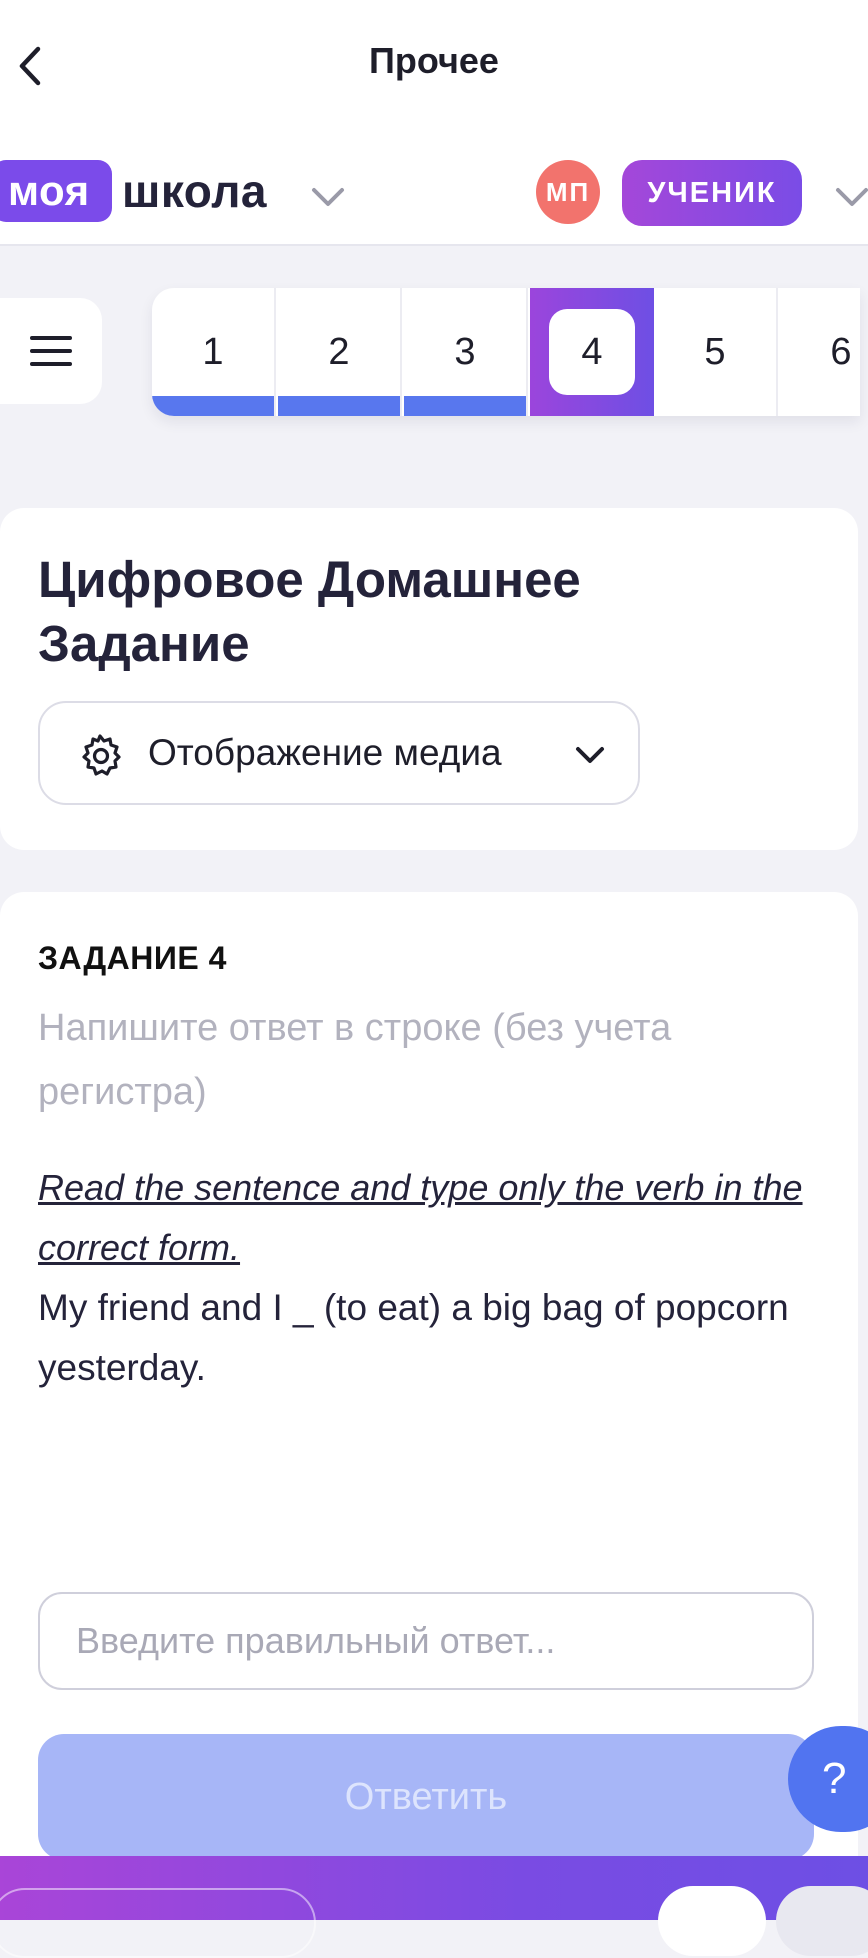 Image resolution: width=868 pixels, height=1958 pixels. I want to click on hamburger-menu-icon, so click(51, 351).